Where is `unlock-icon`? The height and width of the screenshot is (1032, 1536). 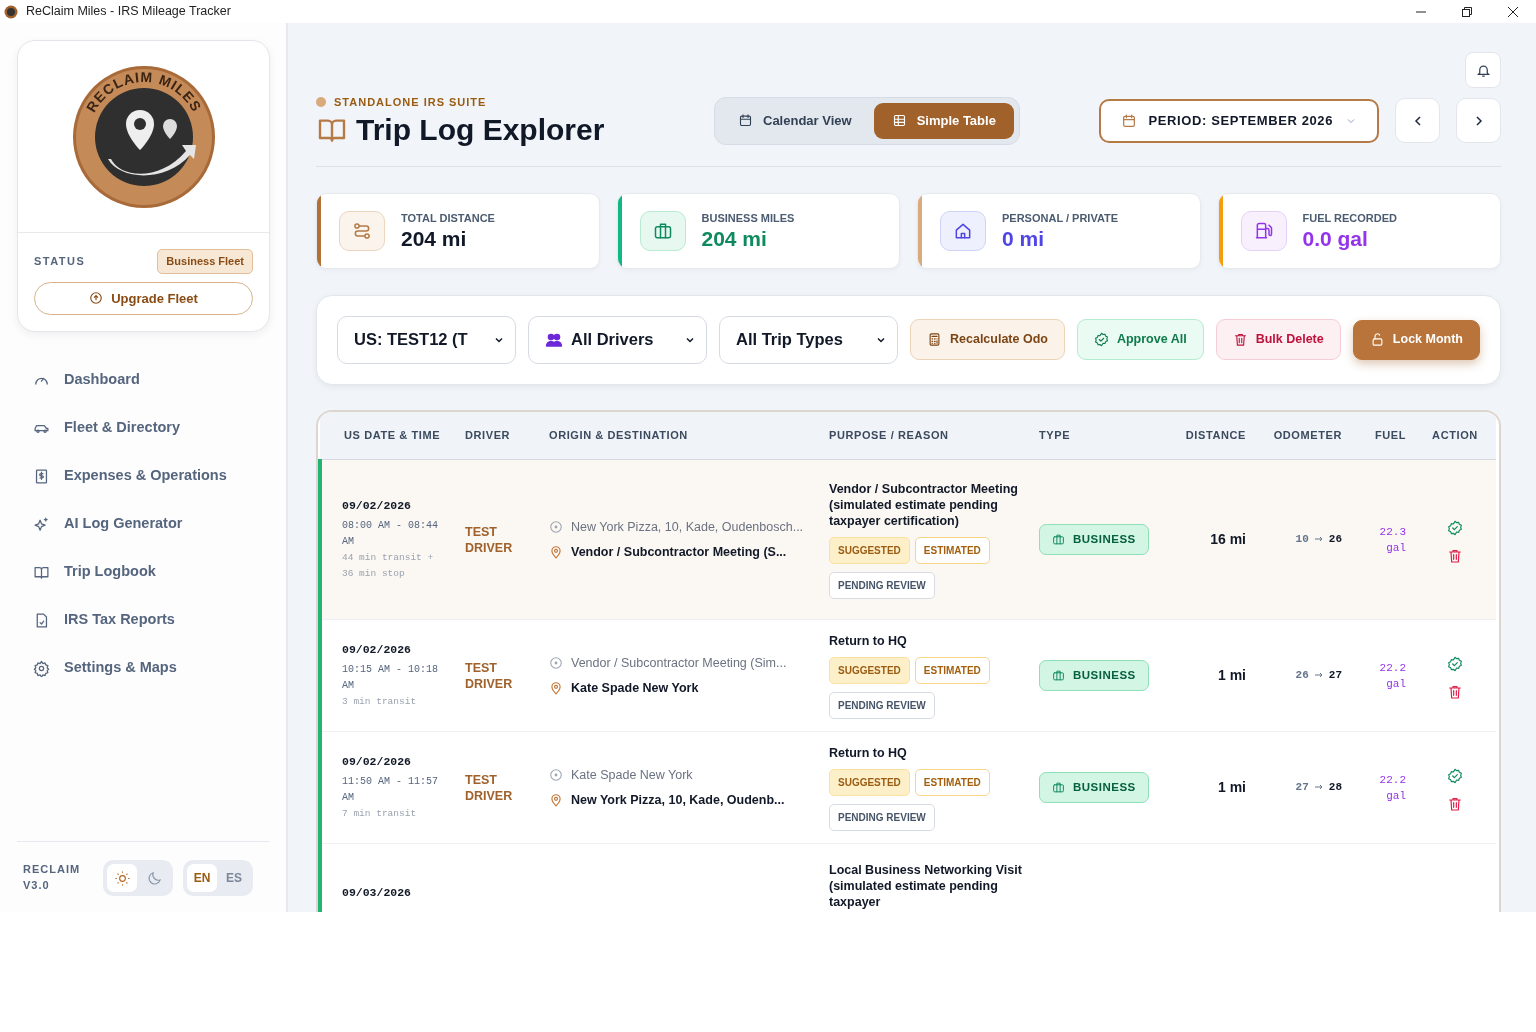
unlock-icon is located at coordinates (1377, 339).